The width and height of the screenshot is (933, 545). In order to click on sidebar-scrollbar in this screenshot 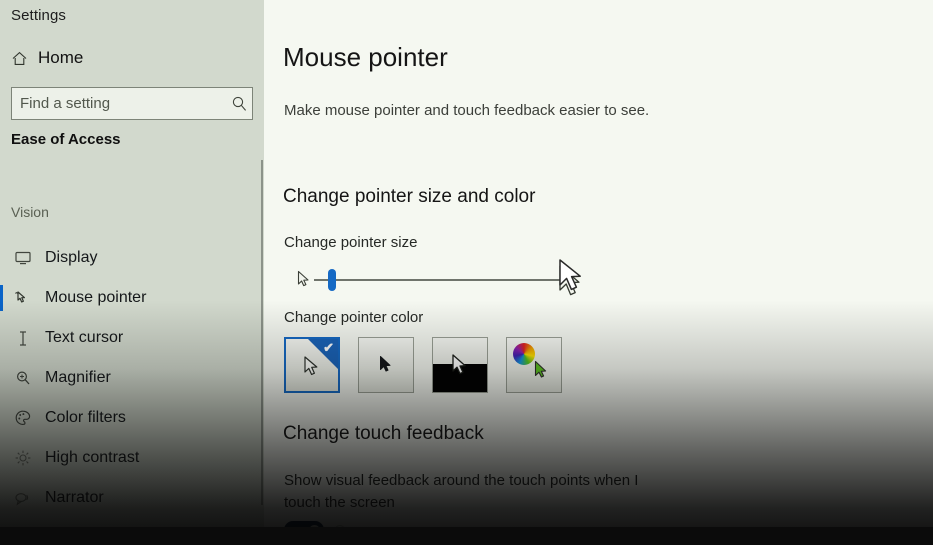, I will do `click(262, 332)`.